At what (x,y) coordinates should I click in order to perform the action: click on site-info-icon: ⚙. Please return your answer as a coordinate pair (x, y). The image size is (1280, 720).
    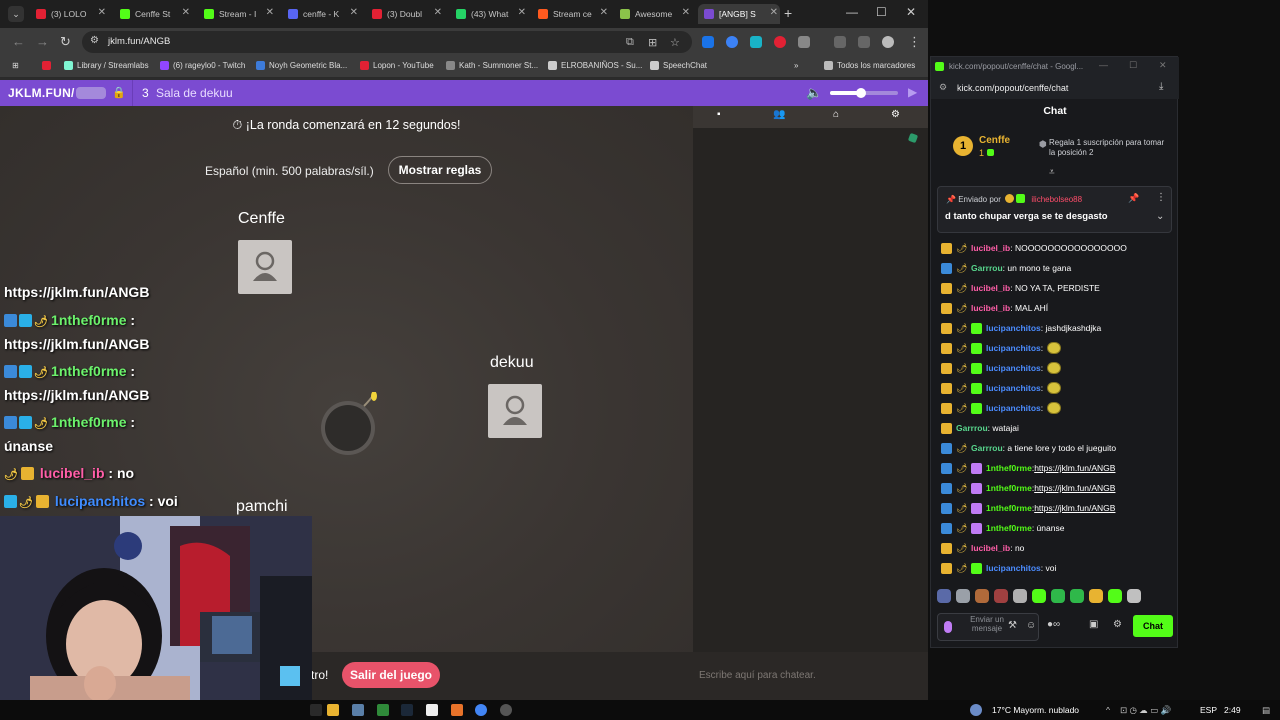
    Looking at the image, I should click on (94, 40).